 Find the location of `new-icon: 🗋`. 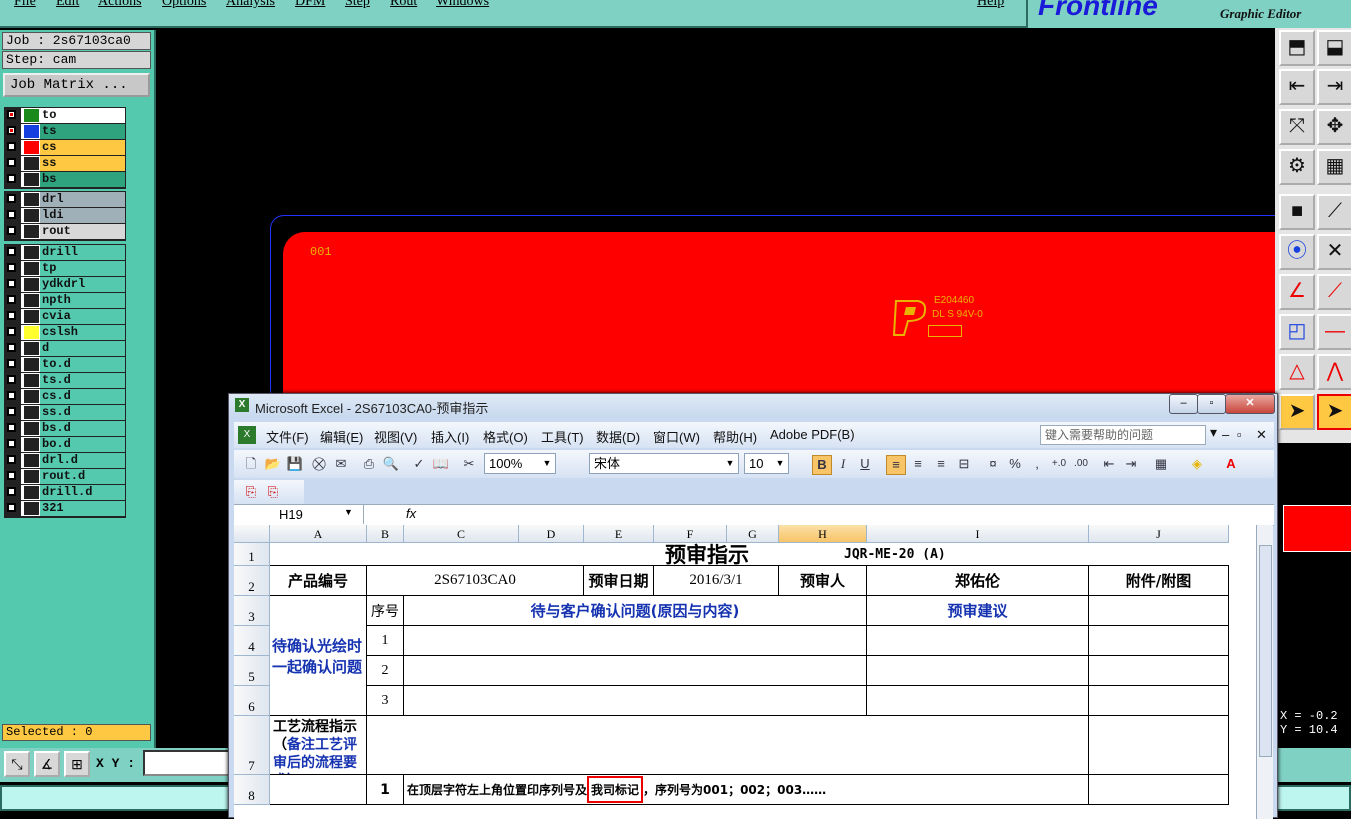

new-icon: 🗋 is located at coordinates (251, 464).